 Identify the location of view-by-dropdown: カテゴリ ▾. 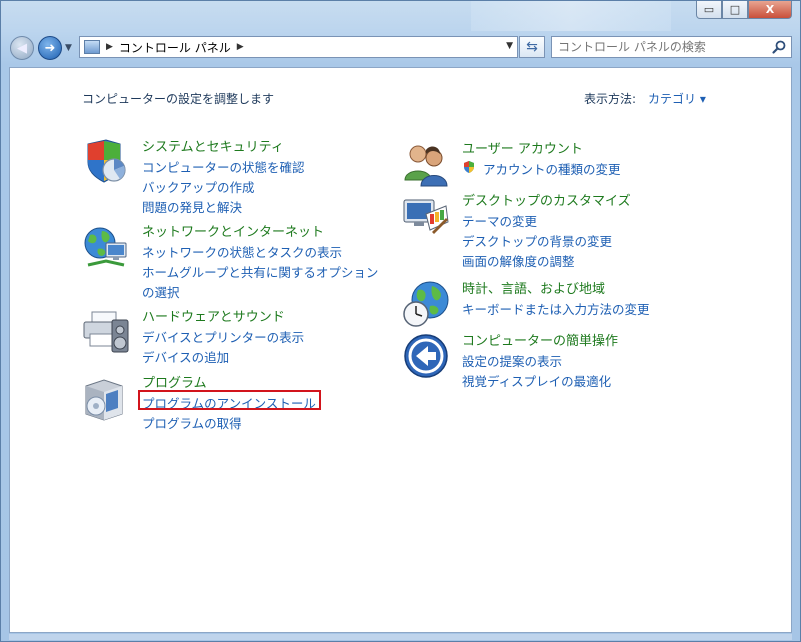
(677, 98).